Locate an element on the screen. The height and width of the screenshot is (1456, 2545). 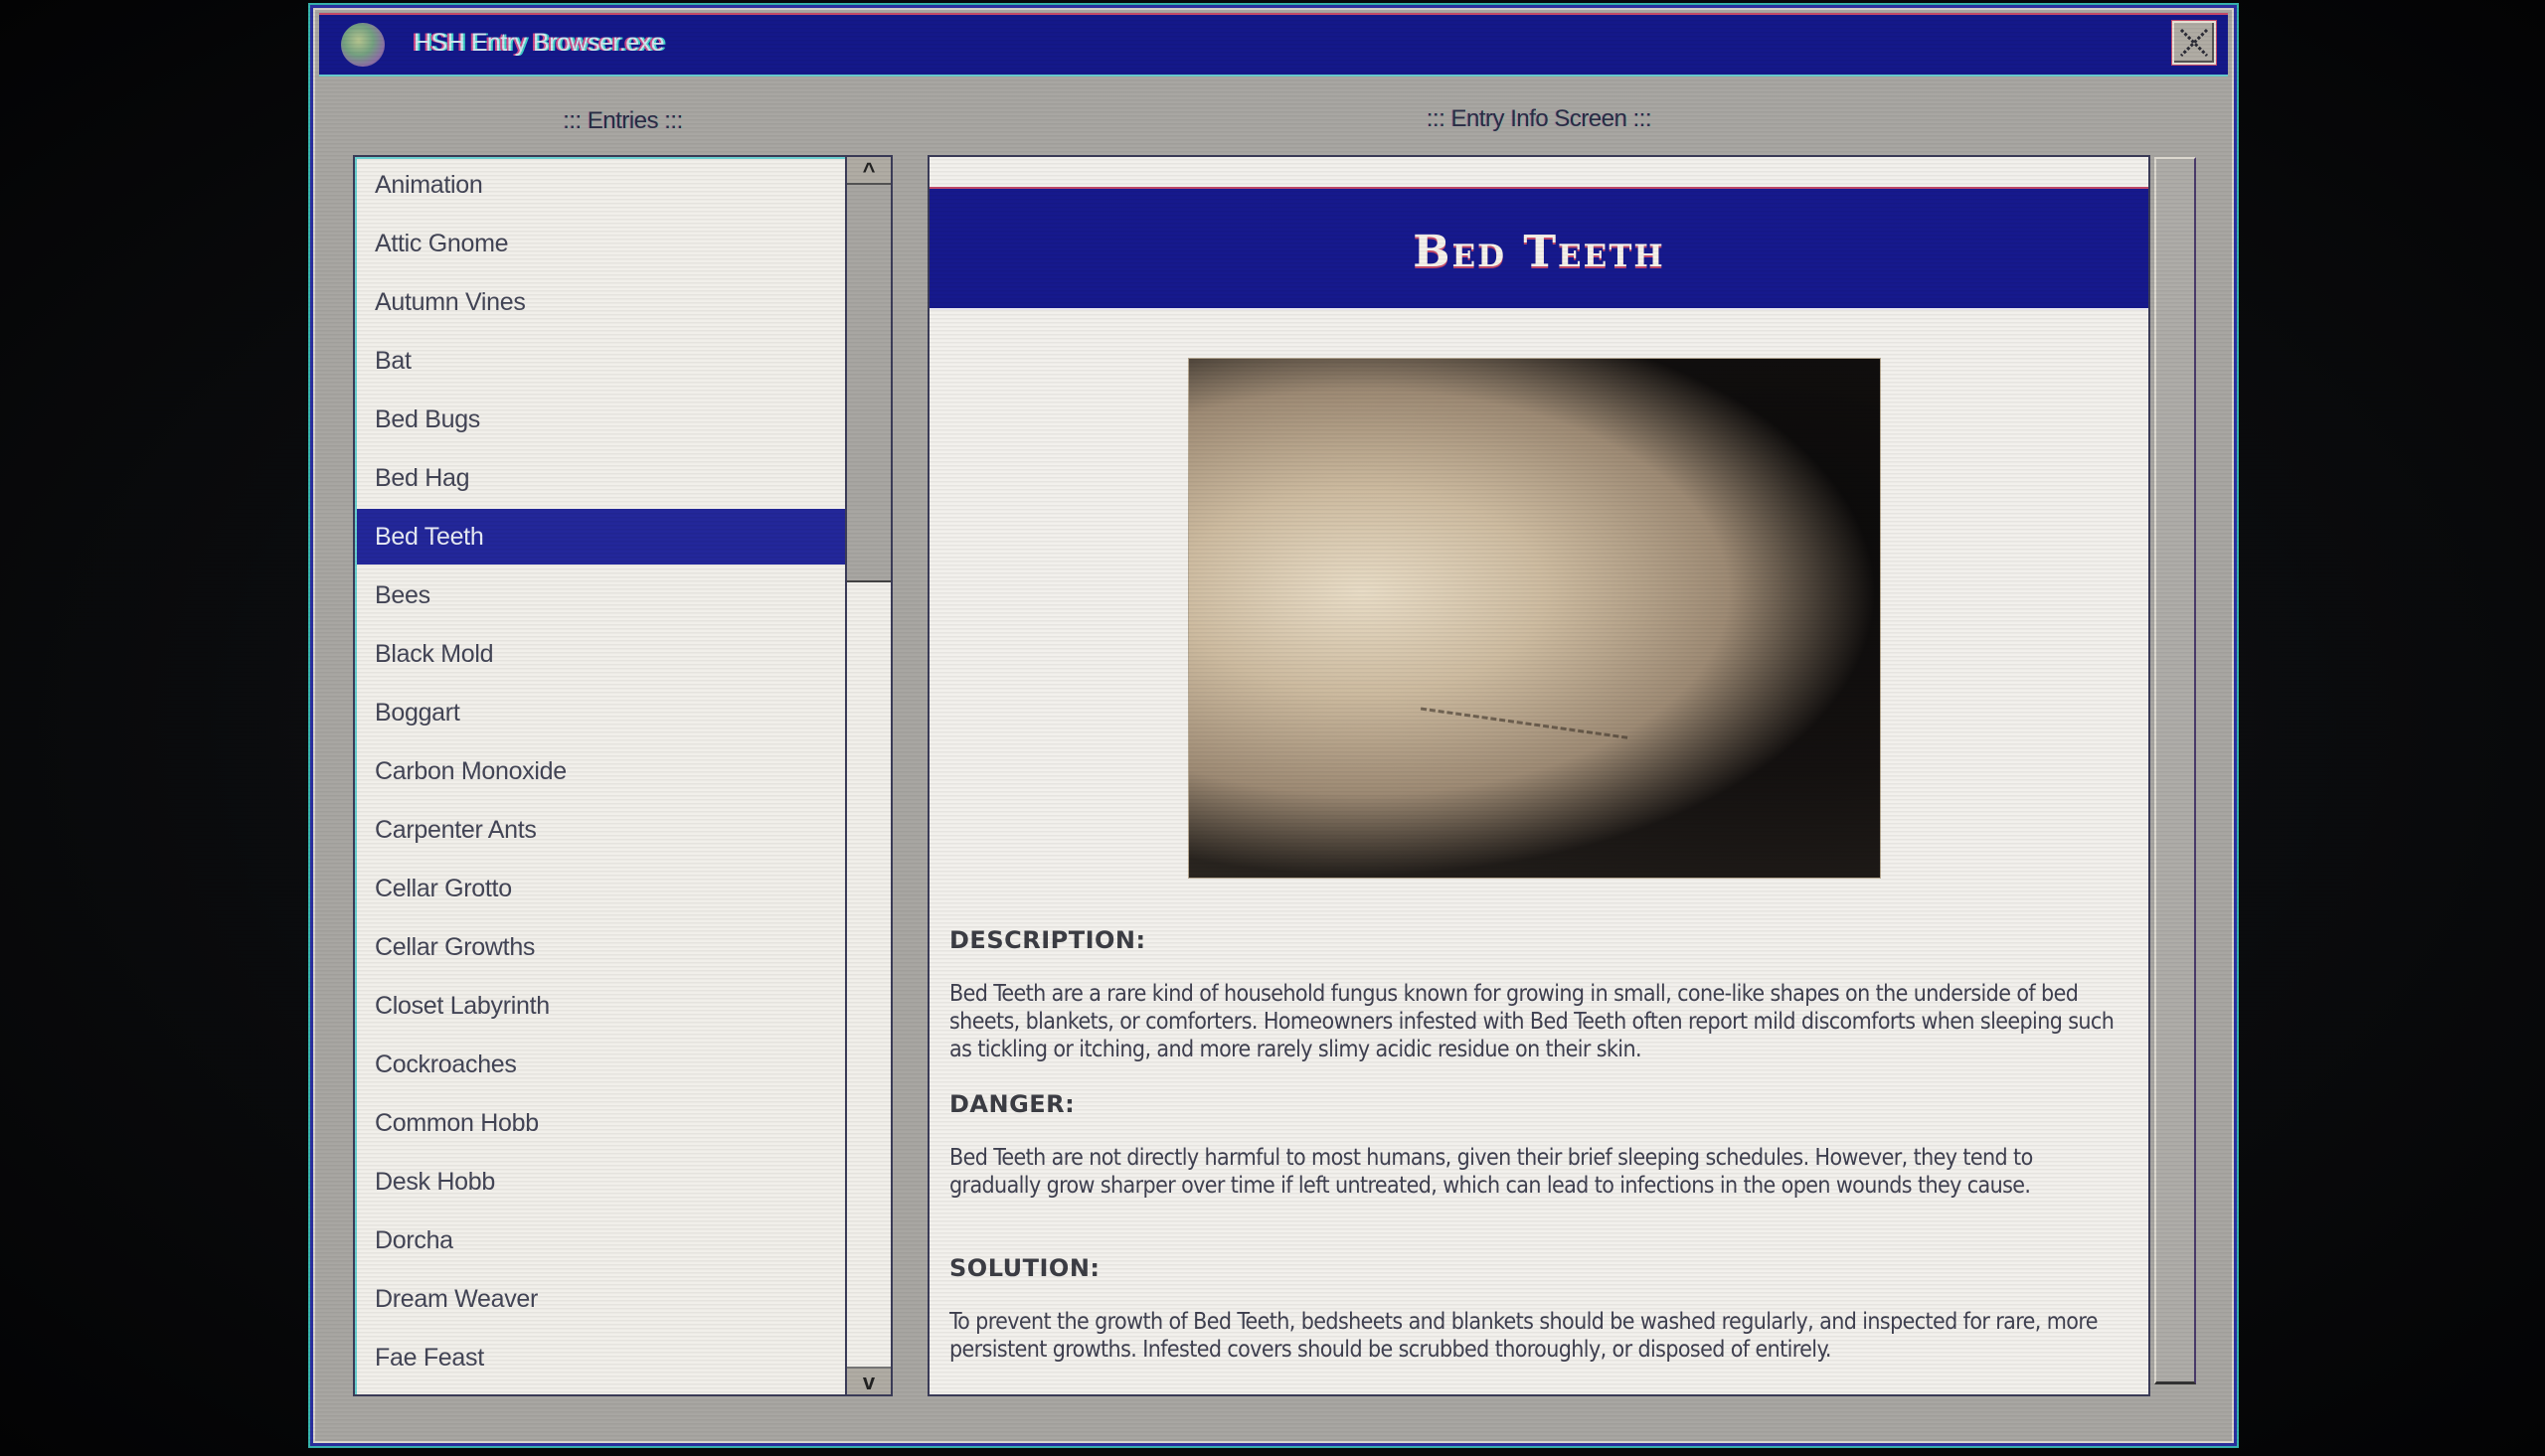
title-bar: HSH Entry Browser.exe is located at coordinates (1273, 45).